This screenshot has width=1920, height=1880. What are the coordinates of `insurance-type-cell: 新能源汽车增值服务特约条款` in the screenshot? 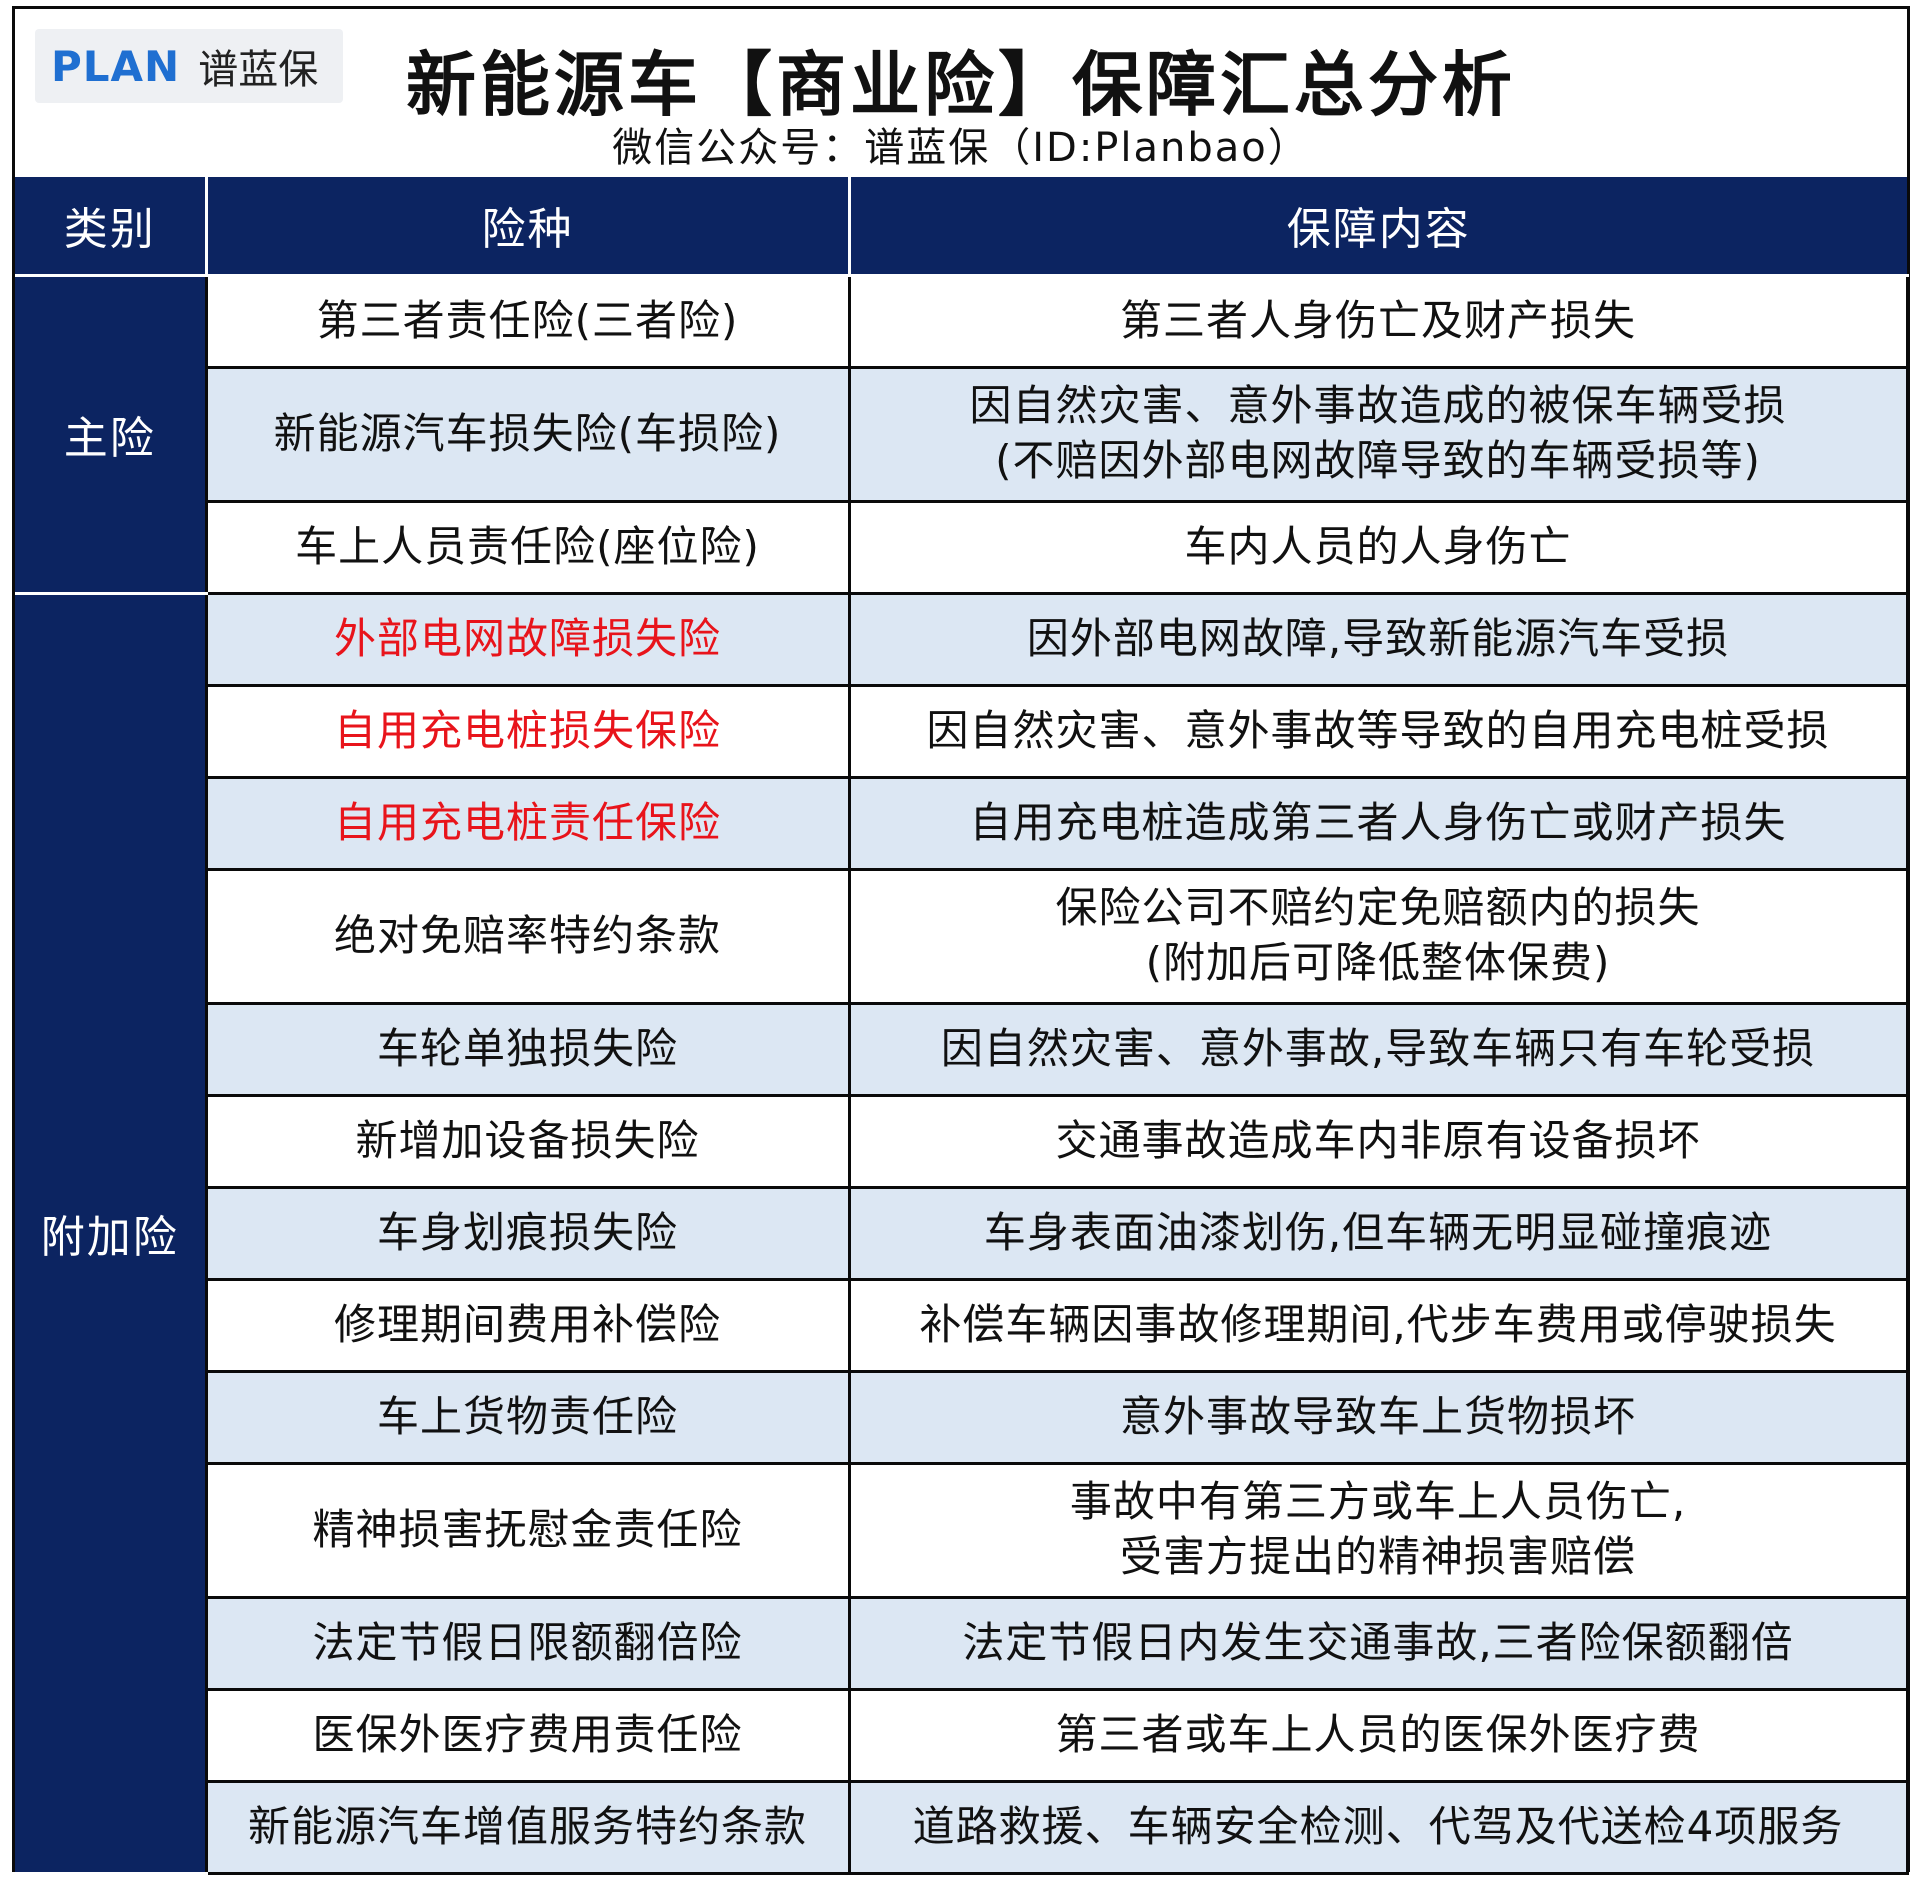 It's located at (527, 1827).